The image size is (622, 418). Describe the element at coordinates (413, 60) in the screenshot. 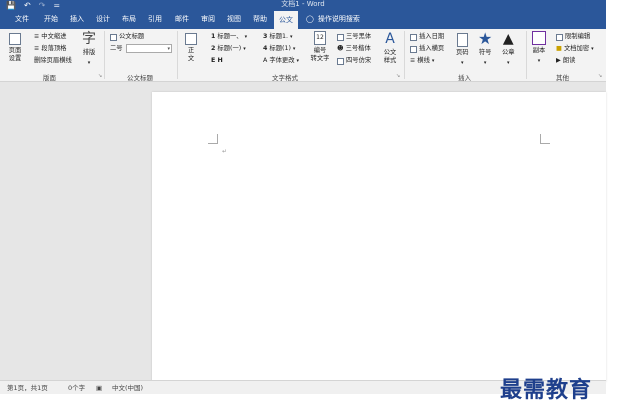

I see `line-icon: ≡` at that location.